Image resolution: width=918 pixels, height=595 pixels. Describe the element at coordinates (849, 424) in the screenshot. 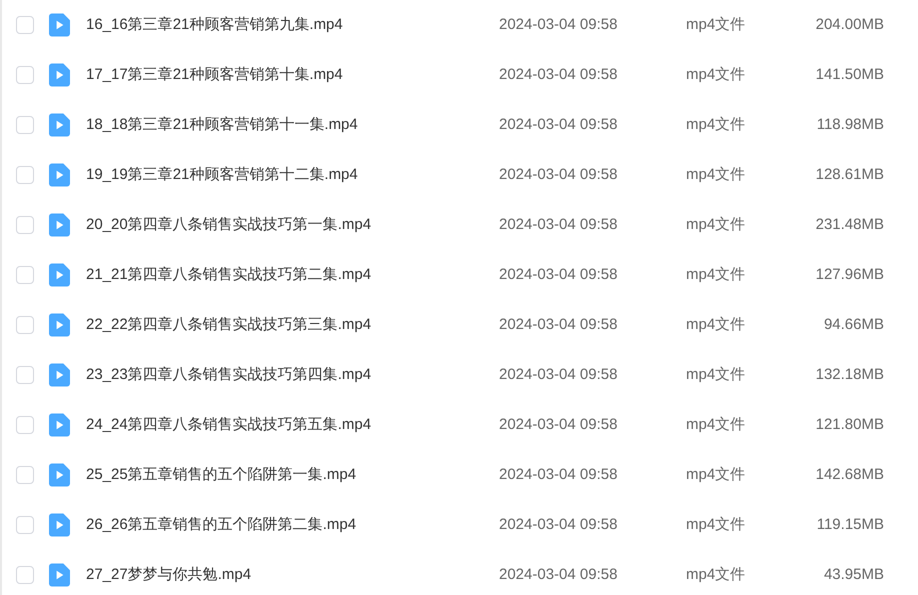

I see `file-size: 121.80MB` at that location.